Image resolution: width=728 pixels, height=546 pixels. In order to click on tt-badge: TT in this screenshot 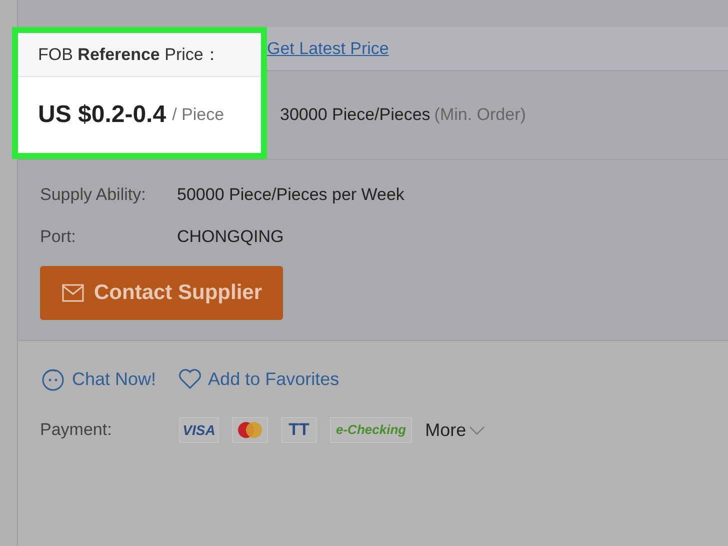, I will do `click(299, 430)`.